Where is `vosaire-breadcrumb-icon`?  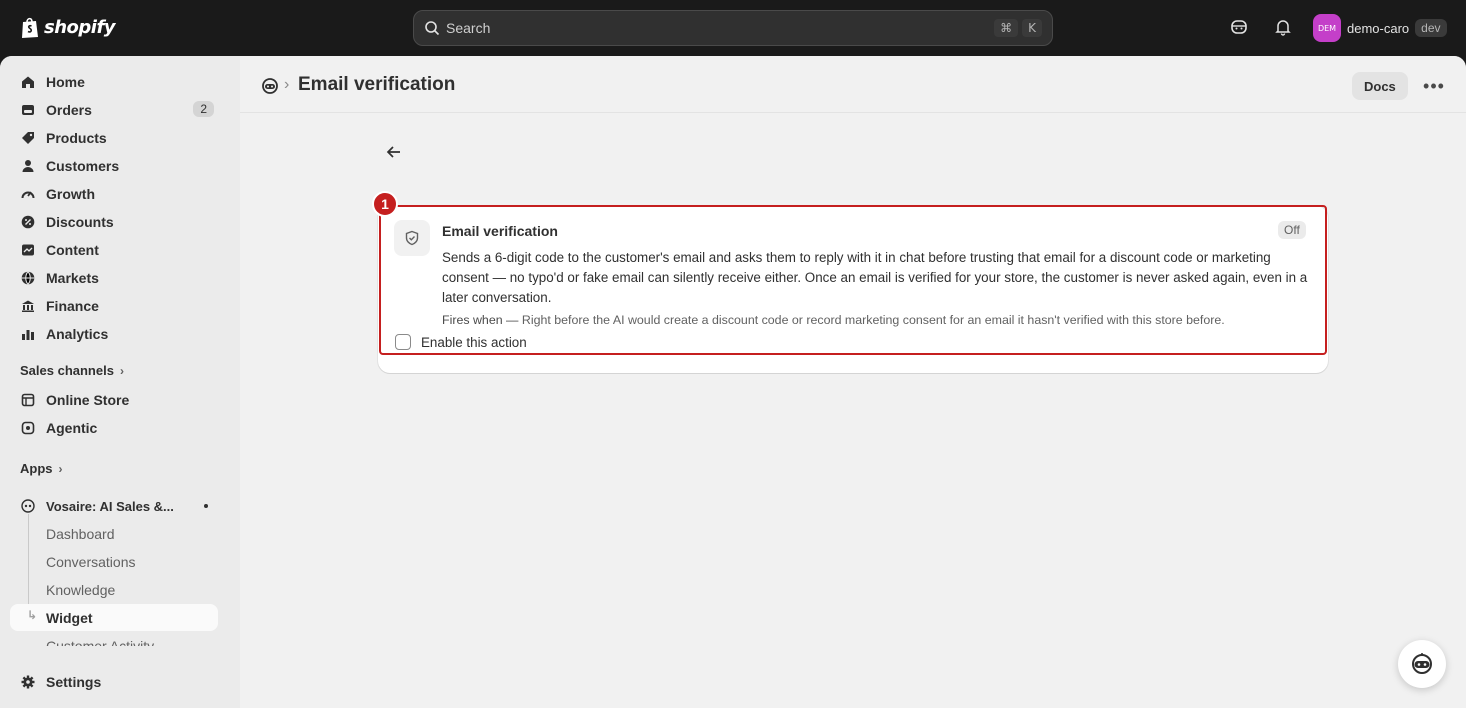
vosaire-breadcrumb-icon is located at coordinates (270, 86).